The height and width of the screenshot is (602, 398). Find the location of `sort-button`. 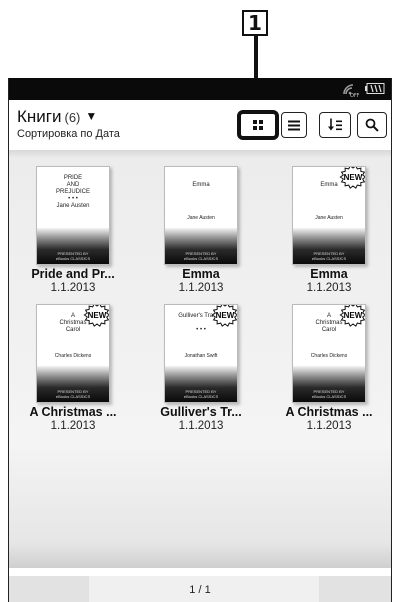

sort-button is located at coordinates (335, 125).